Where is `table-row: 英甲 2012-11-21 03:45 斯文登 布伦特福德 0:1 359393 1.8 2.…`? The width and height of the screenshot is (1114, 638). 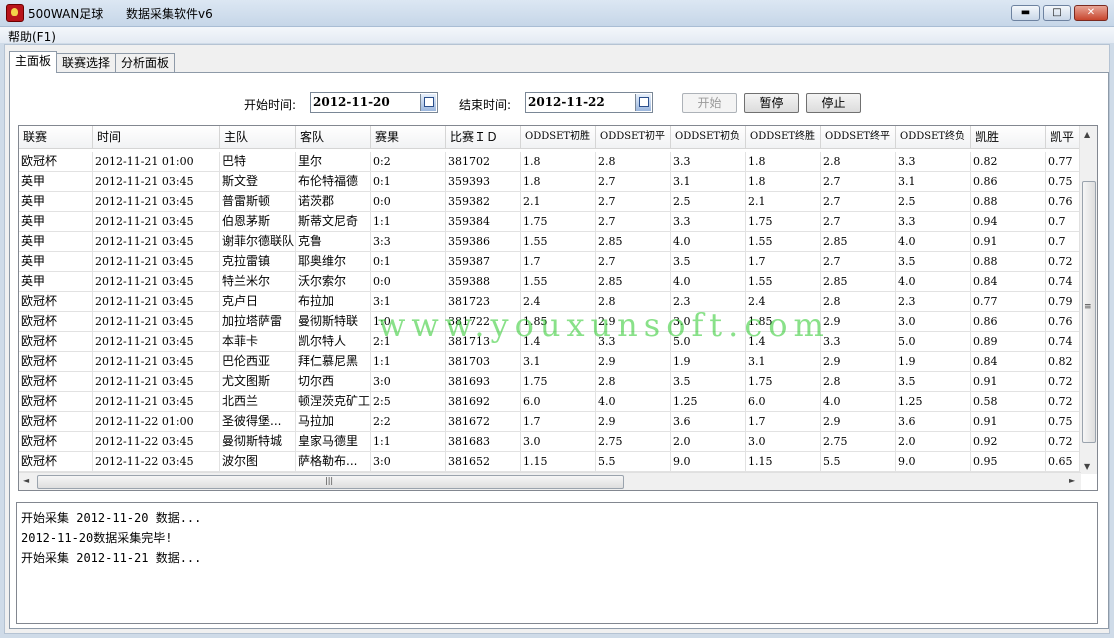
table-row: 英甲 2012-11-21 03:45 斯文登 布伦特福德 0:1 359393 1.8 2.… is located at coordinates (550, 182).